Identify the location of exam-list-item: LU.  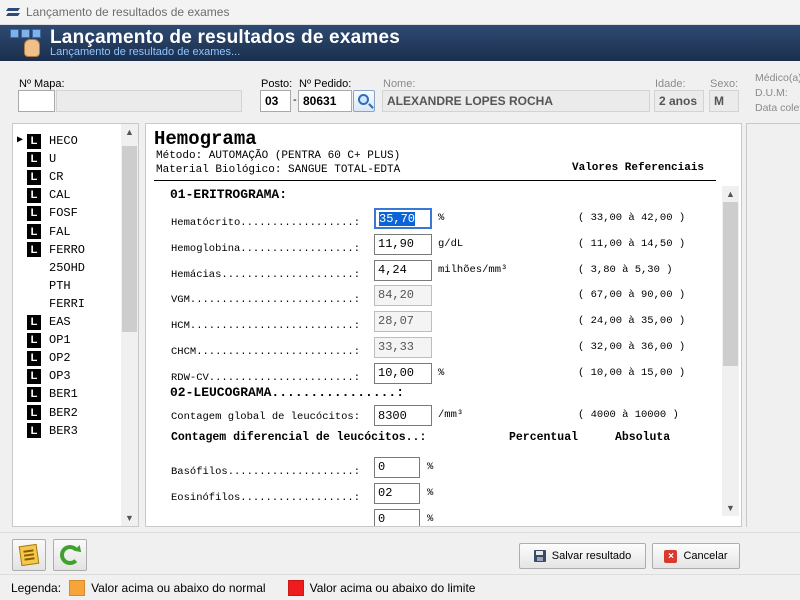
(69, 159).